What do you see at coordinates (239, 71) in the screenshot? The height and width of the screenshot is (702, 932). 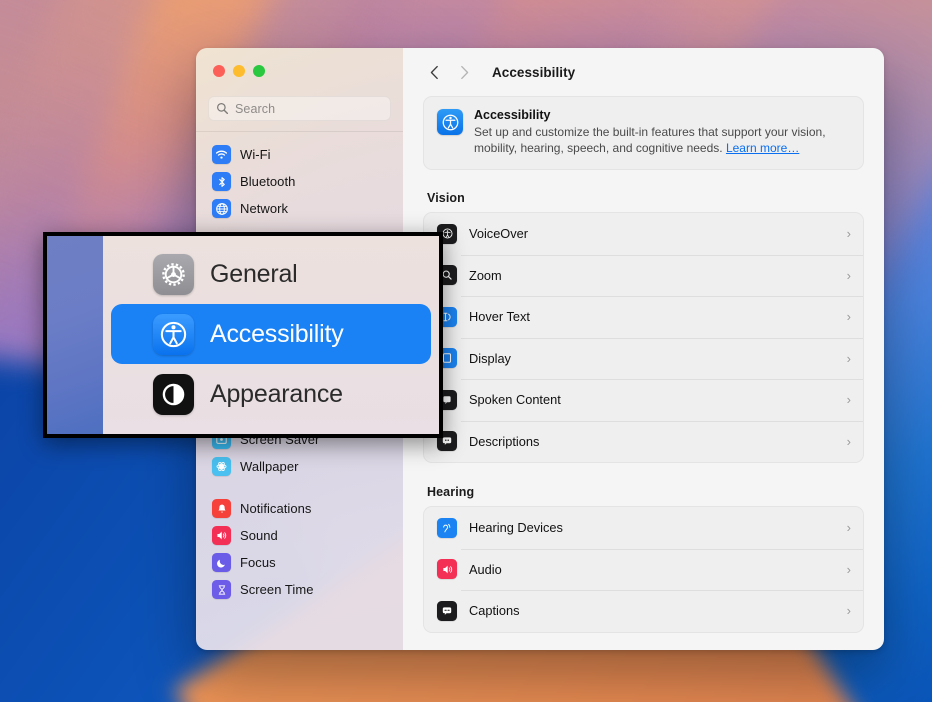 I see `minimize-button` at bounding box center [239, 71].